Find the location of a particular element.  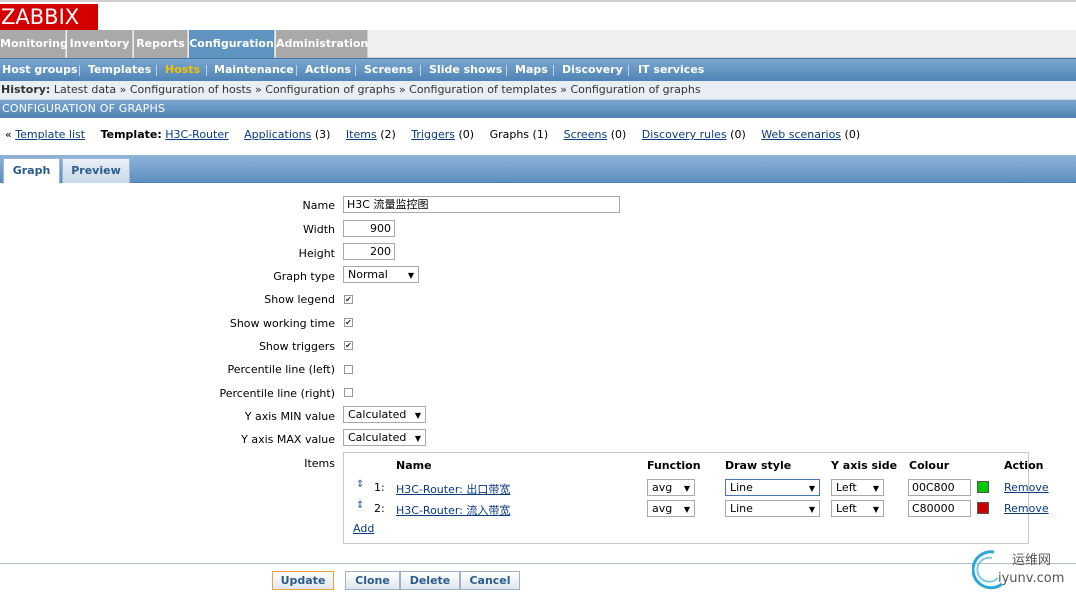

width-input: 900 is located at coordinates (369, 228).